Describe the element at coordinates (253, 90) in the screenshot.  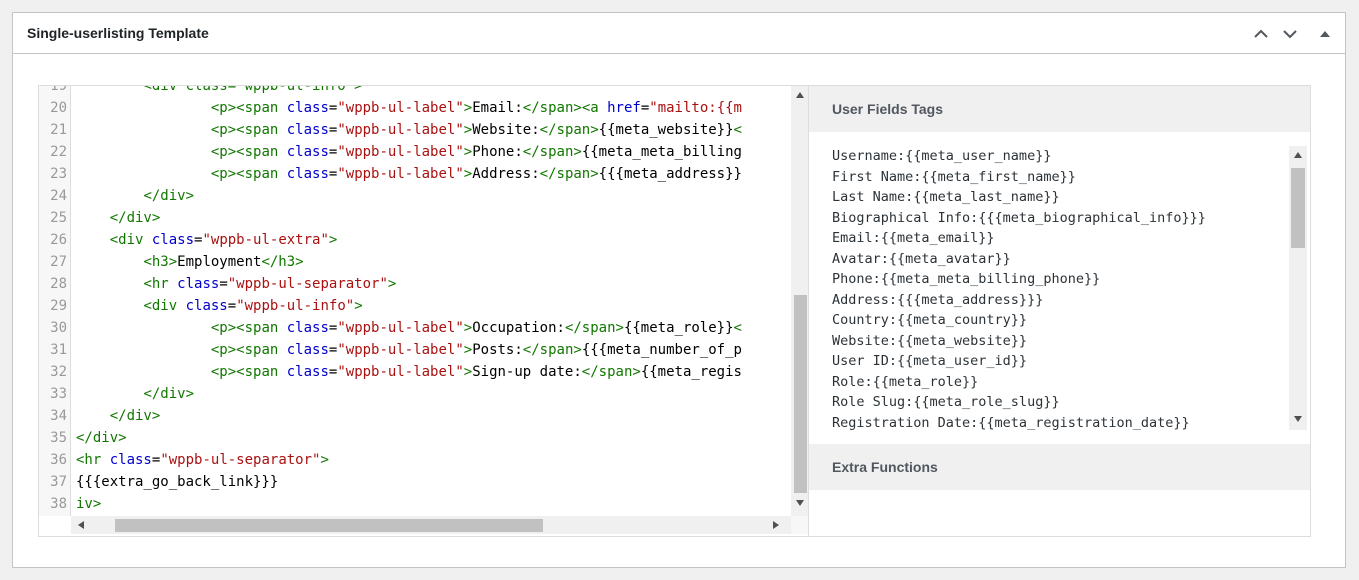
I see `partial-line-text: <div class="wppb-ul-info">` at that location.